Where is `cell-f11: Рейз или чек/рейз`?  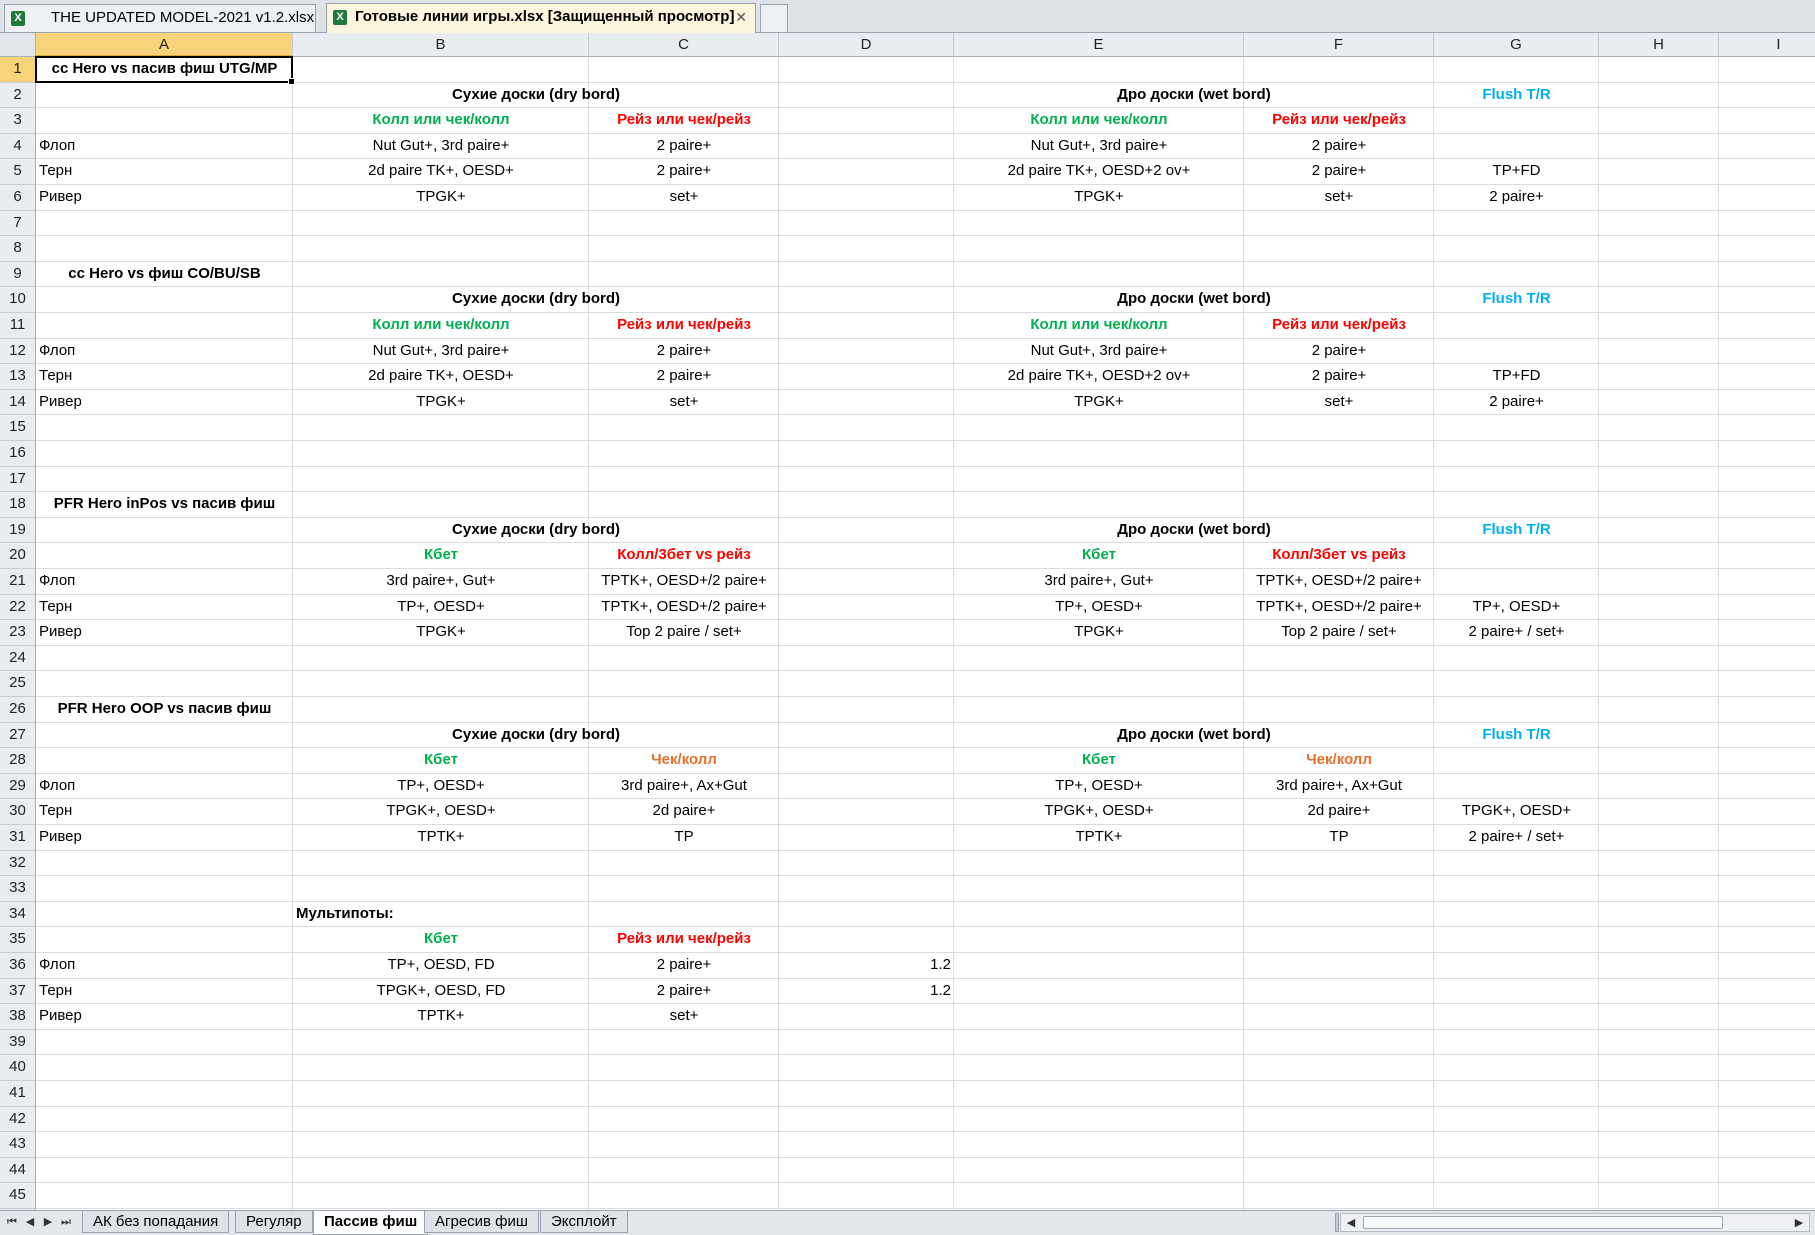 cell-f11: Рейз или чек/рейз is located at coordinates (1339, 326).